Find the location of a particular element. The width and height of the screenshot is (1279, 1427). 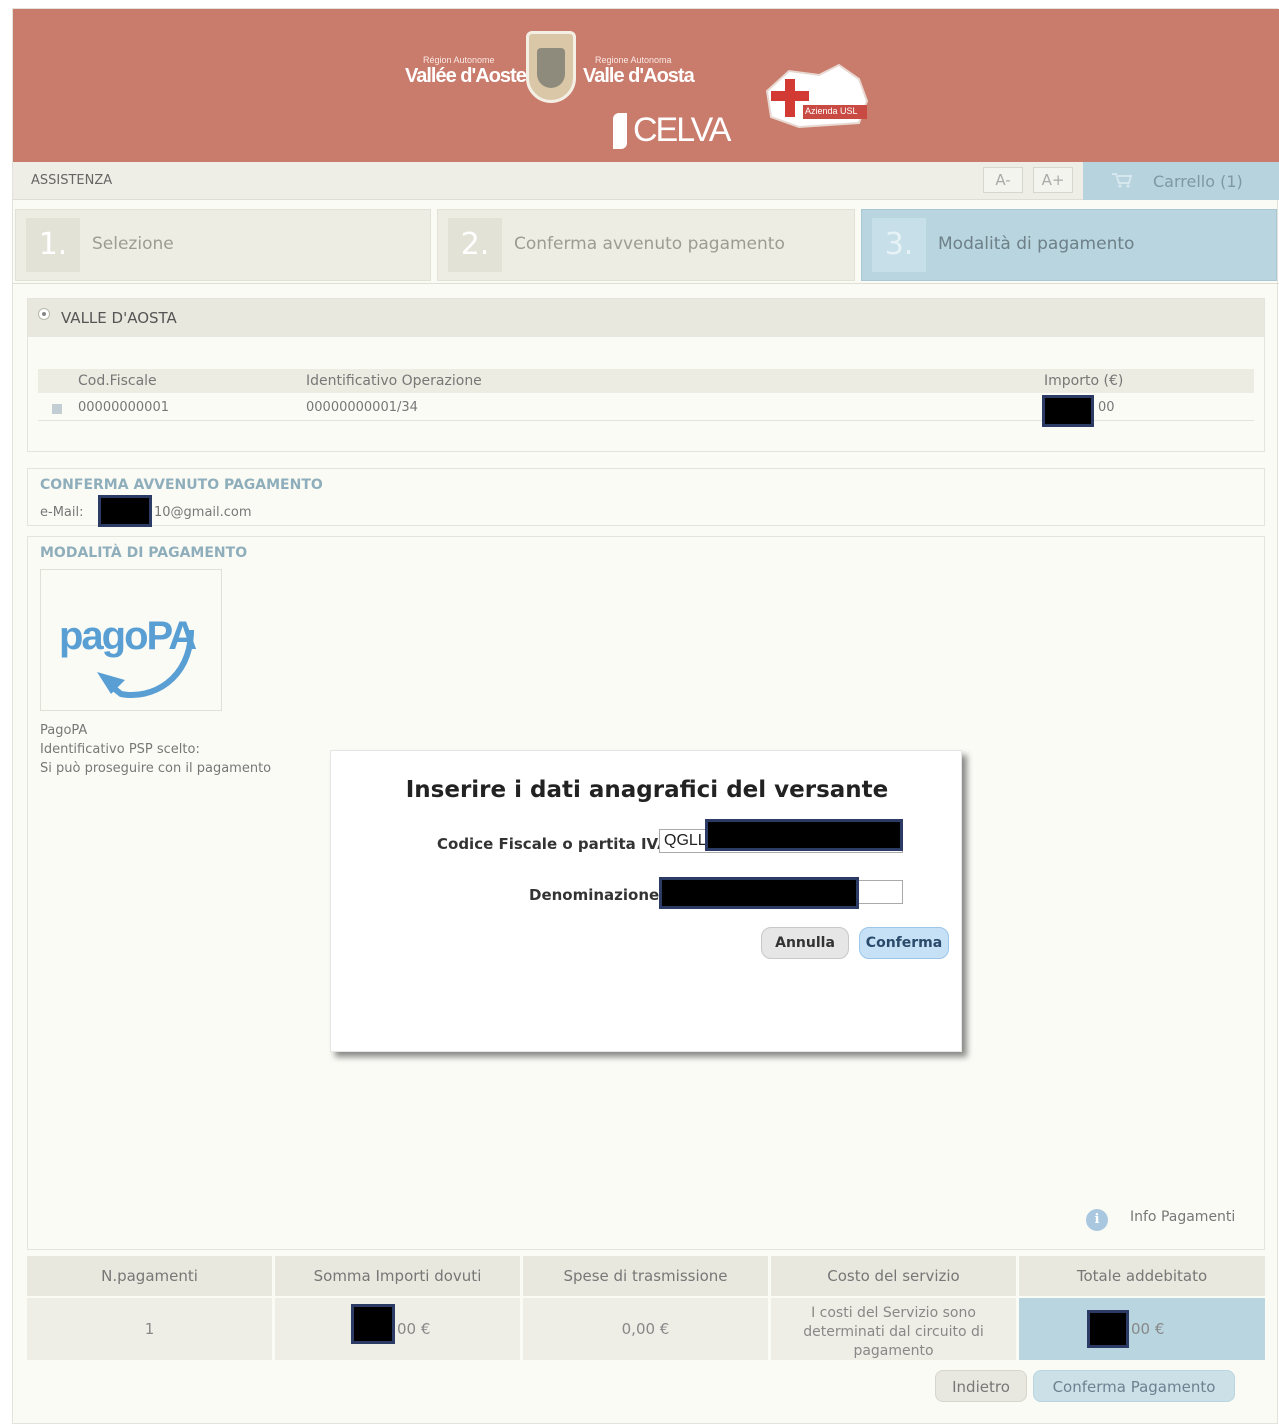

usl-logo-icon is located at coordinates (817, 96).